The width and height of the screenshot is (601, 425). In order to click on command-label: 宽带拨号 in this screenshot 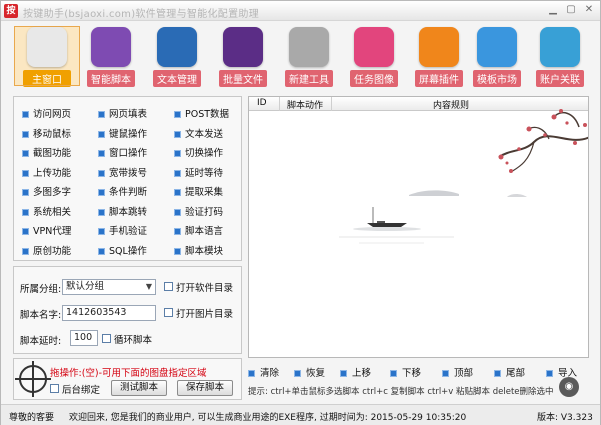, I will do `click(128, 173)`.